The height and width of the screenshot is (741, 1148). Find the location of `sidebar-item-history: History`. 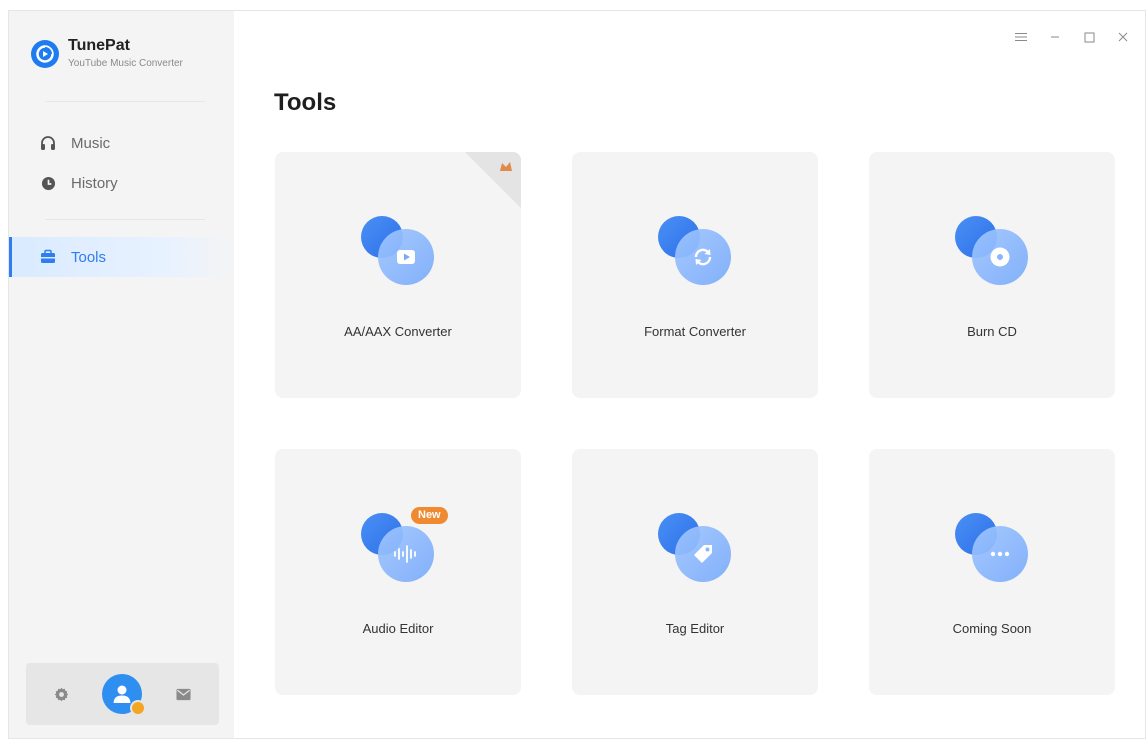

sidebar-item-history: History is located at coordinates (121, 183).